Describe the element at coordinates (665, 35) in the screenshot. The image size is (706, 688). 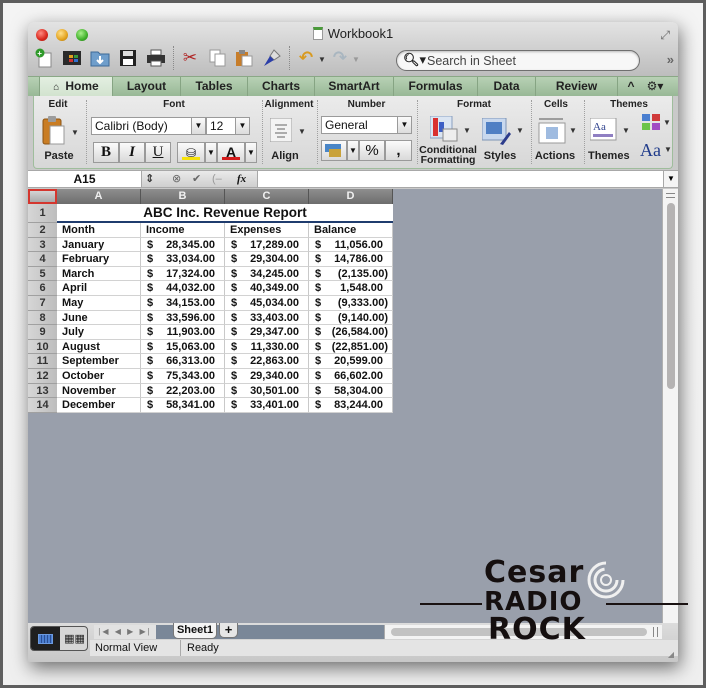
I see `fullscreen-icon: ⤢` at that location.